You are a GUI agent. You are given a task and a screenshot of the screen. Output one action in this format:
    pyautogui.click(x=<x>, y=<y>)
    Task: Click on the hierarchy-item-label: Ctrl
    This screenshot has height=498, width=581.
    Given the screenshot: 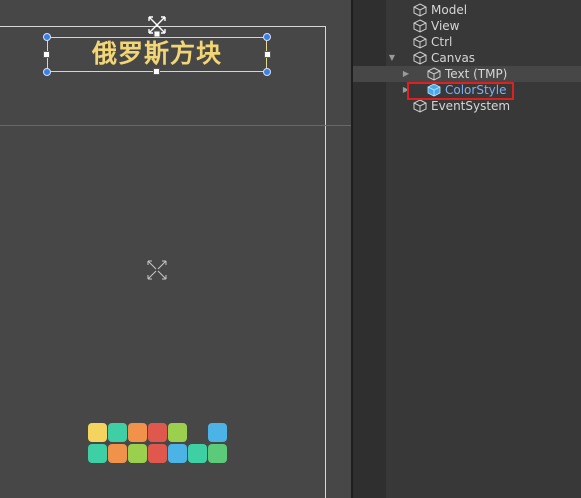 What is the action you would take?
    pyautogui.click(x=442, y=42)
    